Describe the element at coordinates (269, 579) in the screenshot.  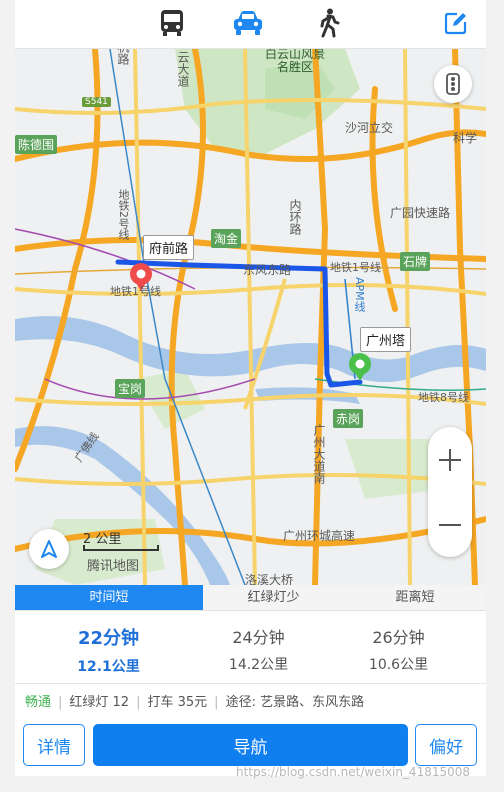
I see `map-label-luojun: 洛溪大桥` at that location.